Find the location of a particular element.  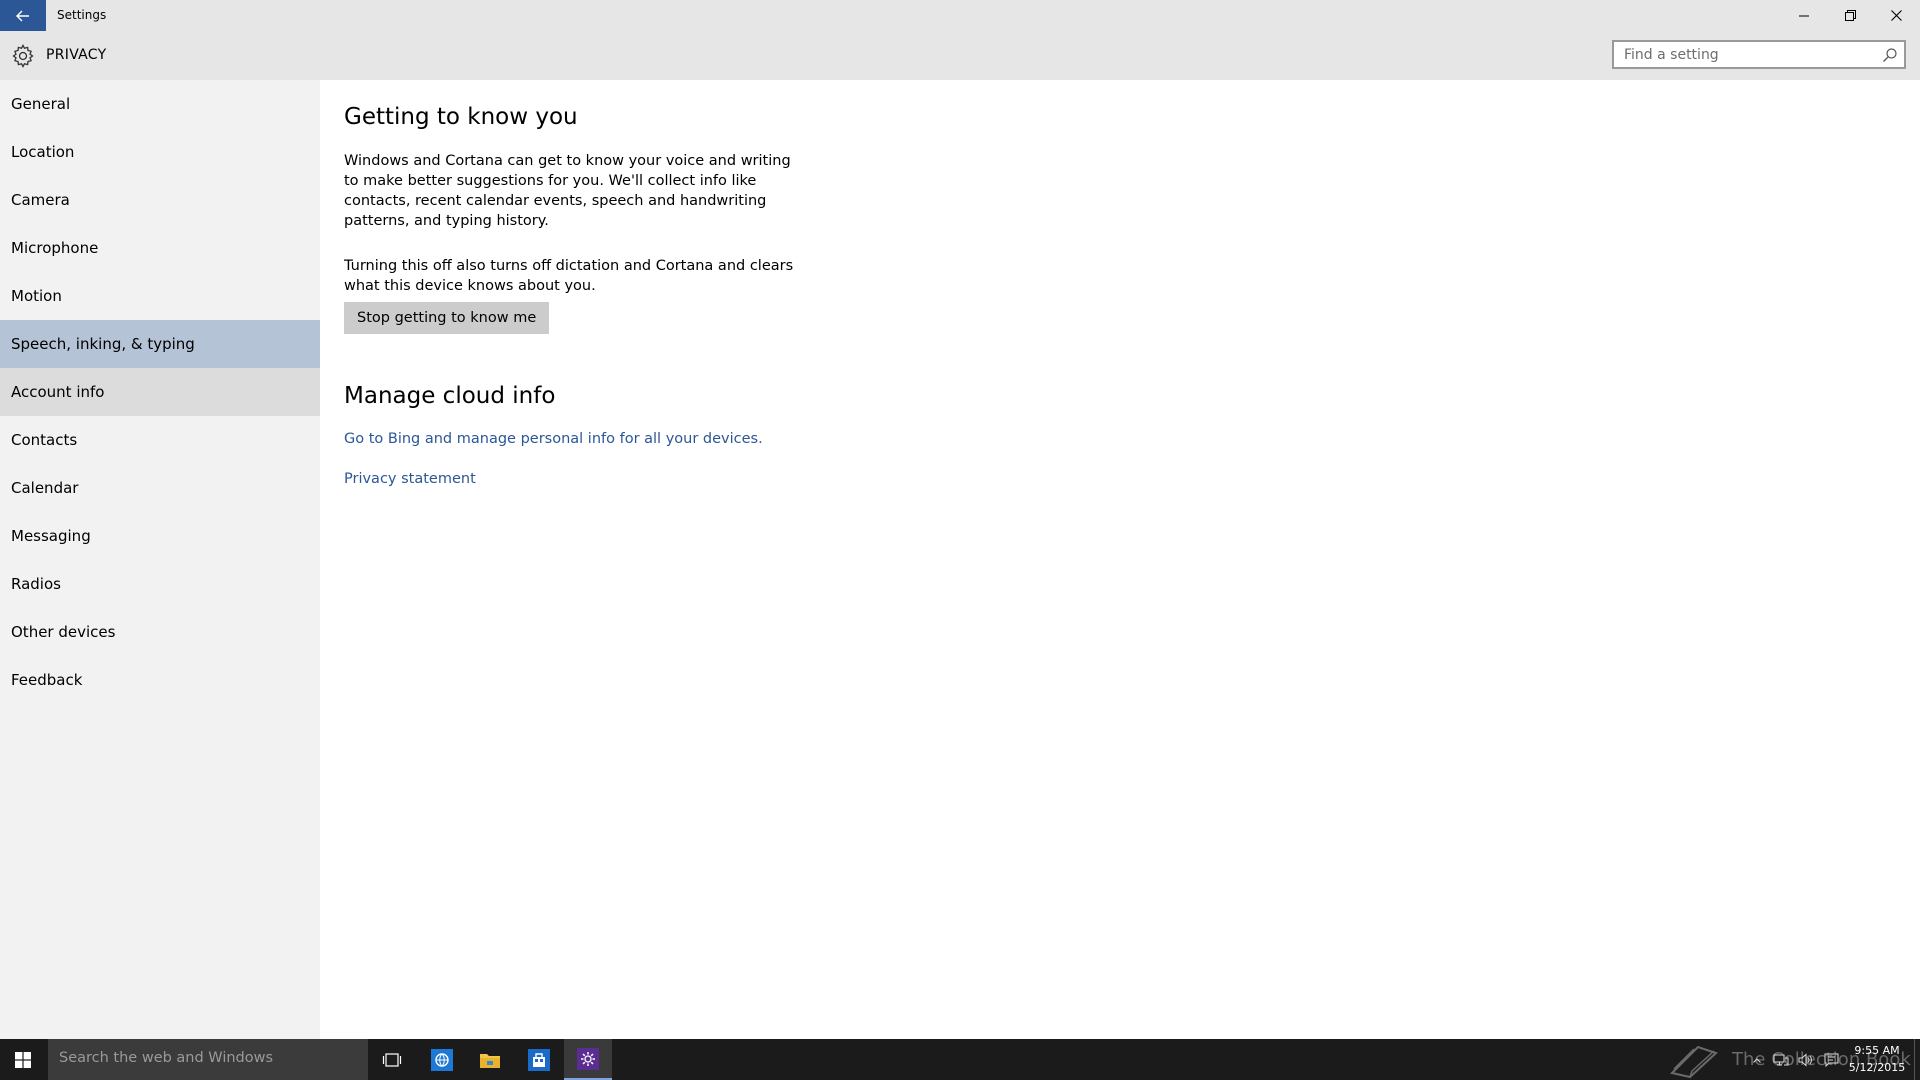

internet-explorer-button is located at coordinates (442, 1059).